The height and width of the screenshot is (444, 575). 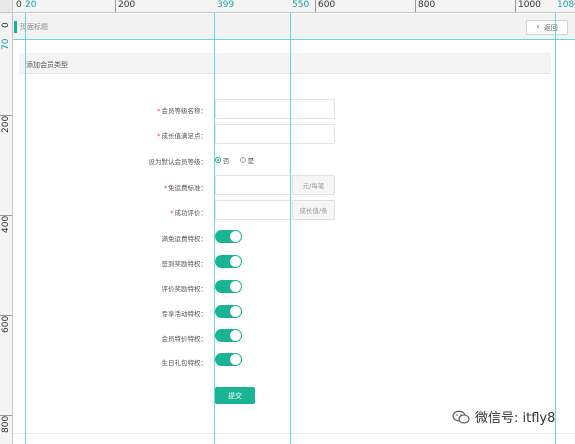 I want to click on ruler-label-v400: 400, so click(x=6, y=224).